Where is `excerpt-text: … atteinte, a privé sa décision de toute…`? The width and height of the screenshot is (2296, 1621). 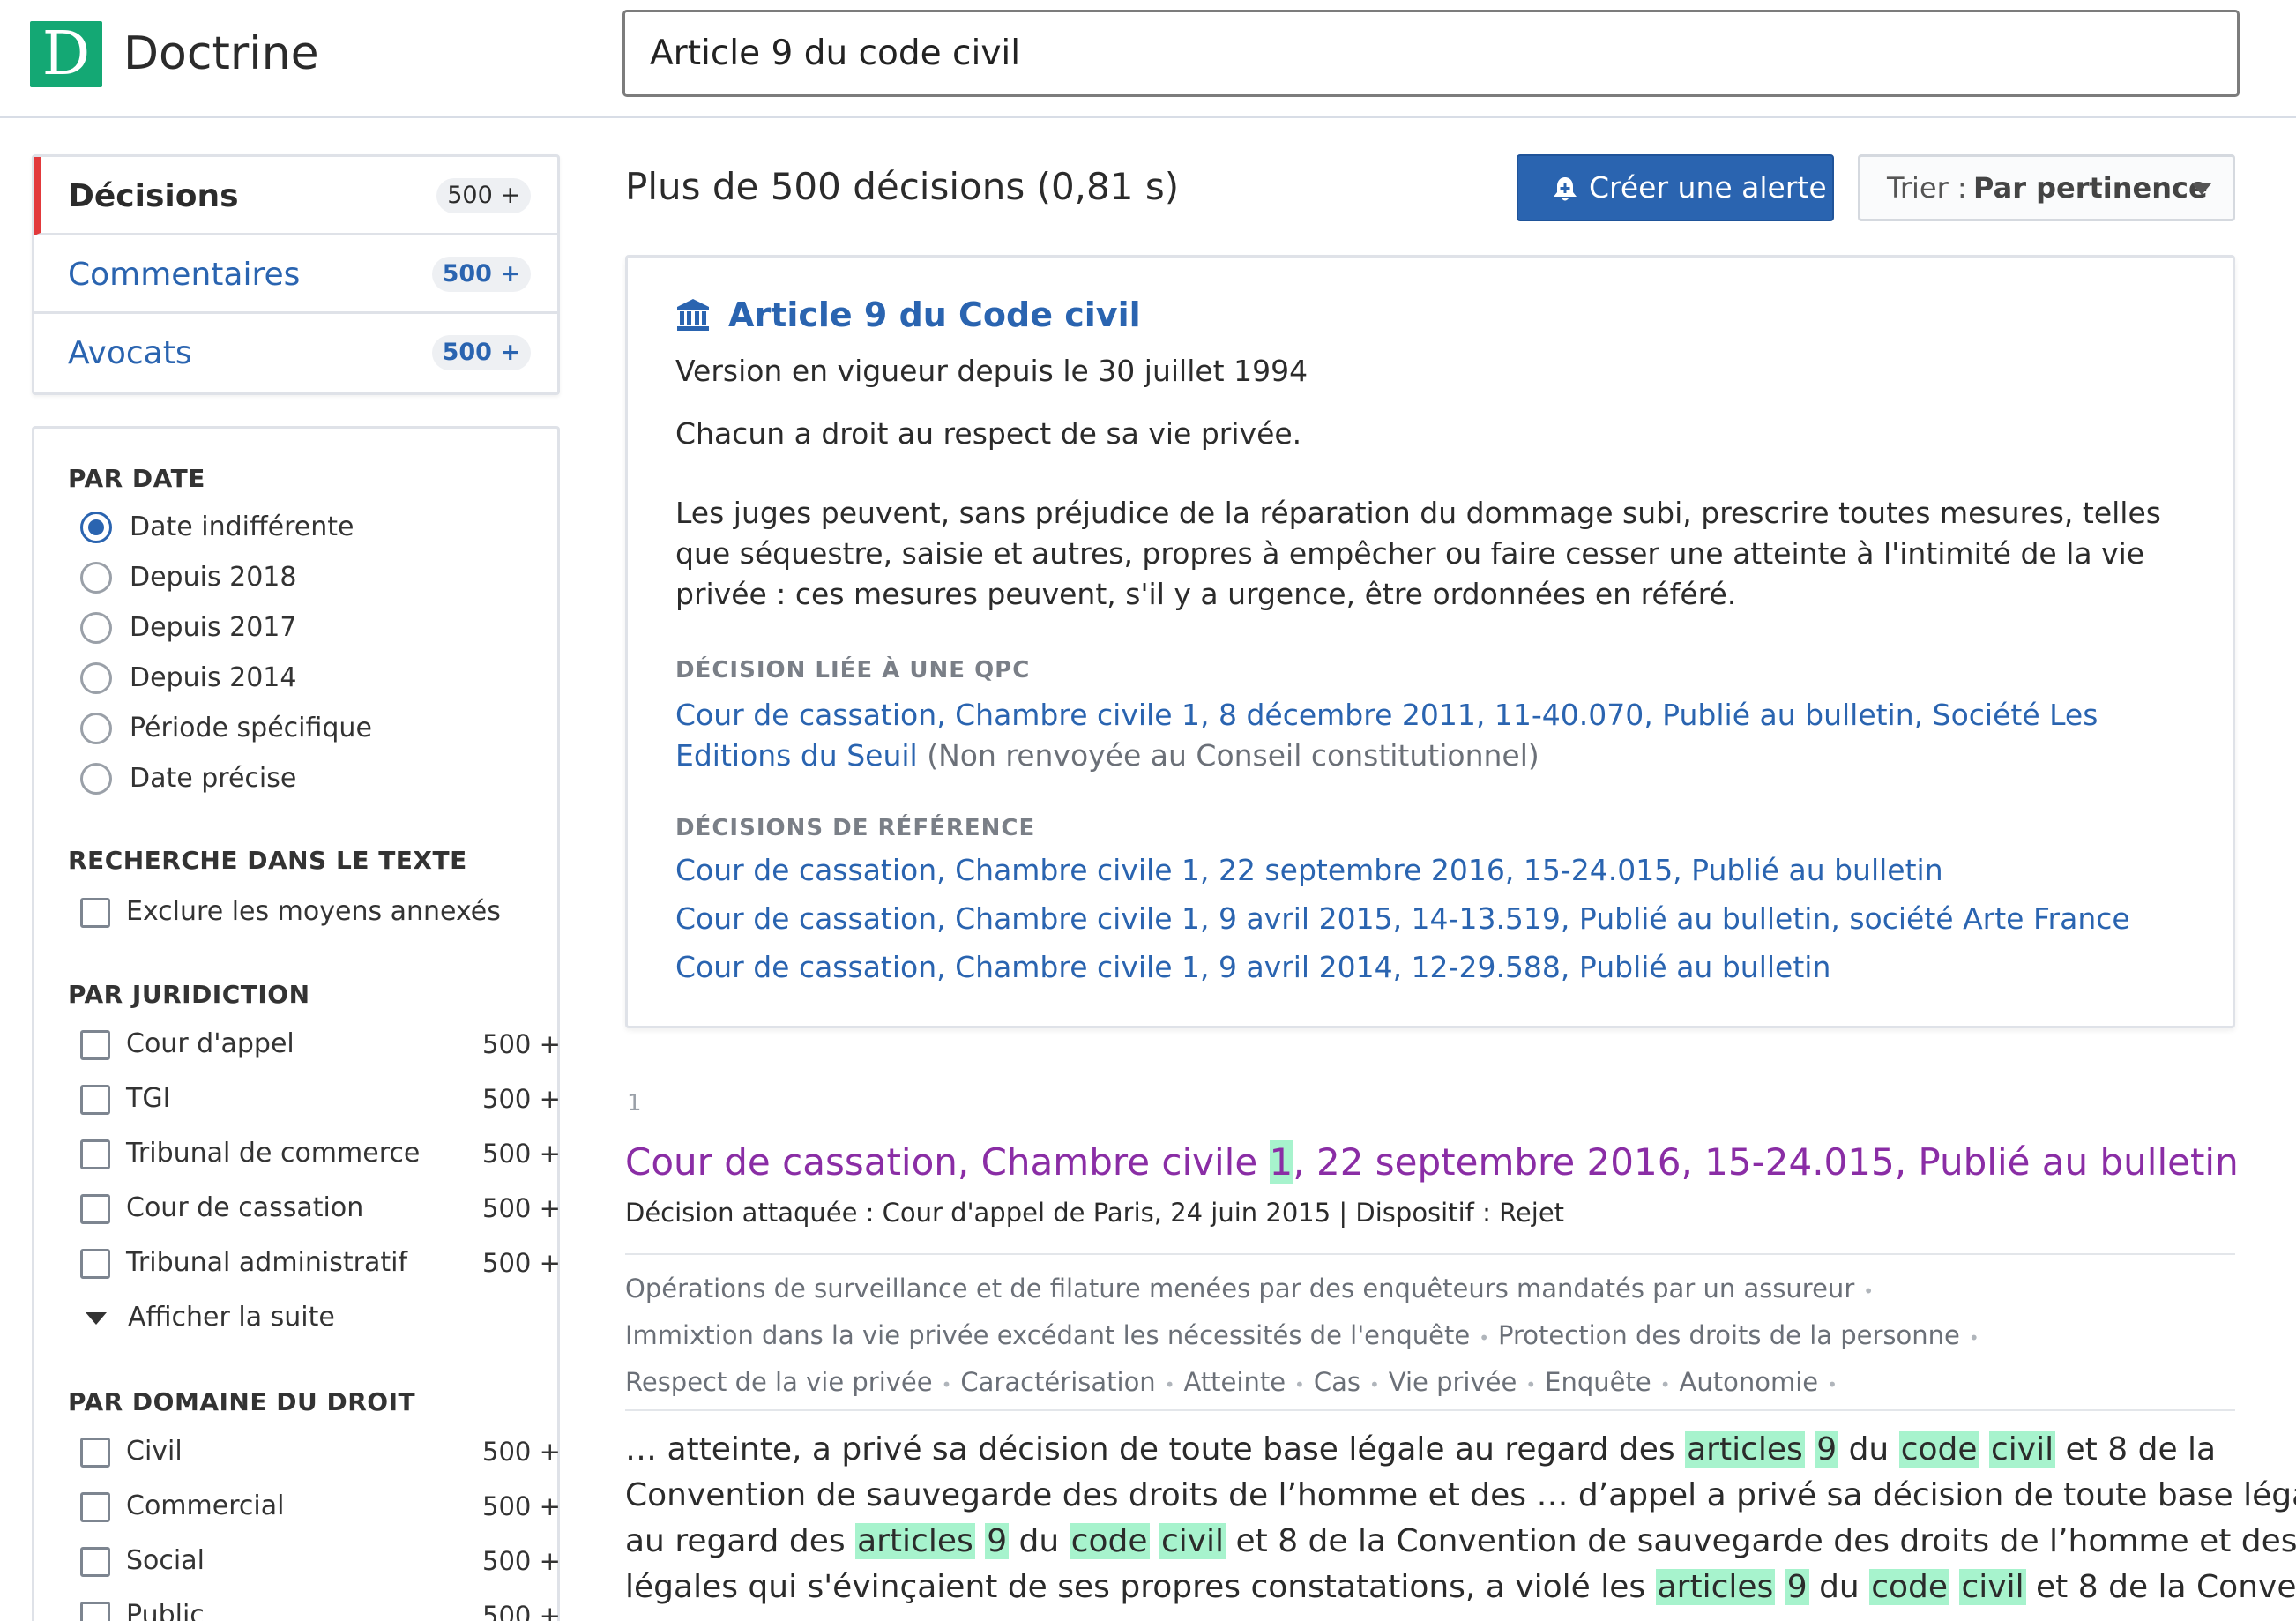
excerpt-text: … atteinte, a privé sa décision de toute… is located at coordinates (1155, 1449).